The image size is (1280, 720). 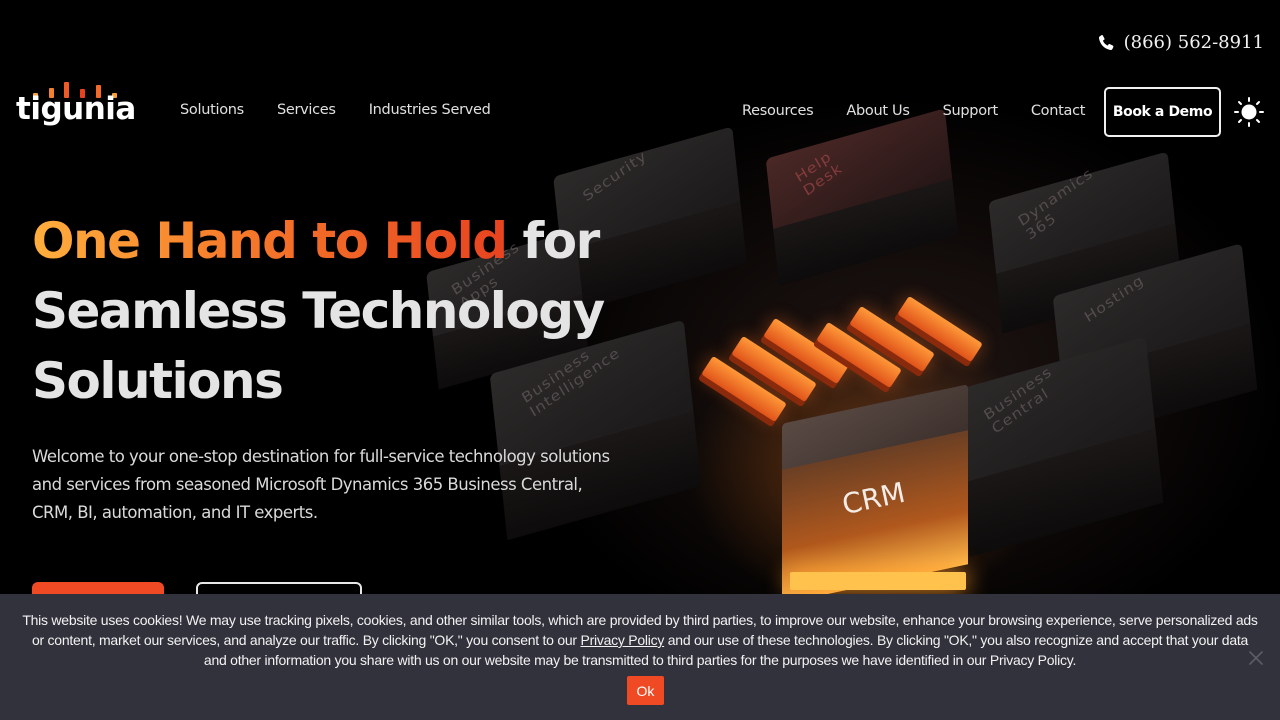 What do you see at coordinates (212, 110) in the screenshot?
I see `nav-item-solutions: Solutions` at bounding box center [212, 110].